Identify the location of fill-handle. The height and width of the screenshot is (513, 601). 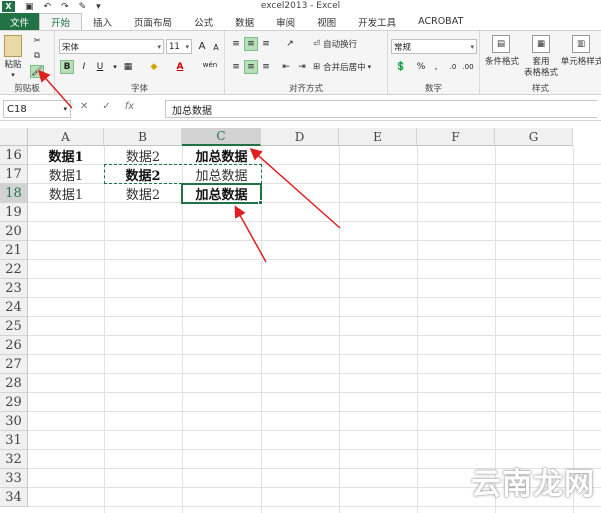
(260, 202).